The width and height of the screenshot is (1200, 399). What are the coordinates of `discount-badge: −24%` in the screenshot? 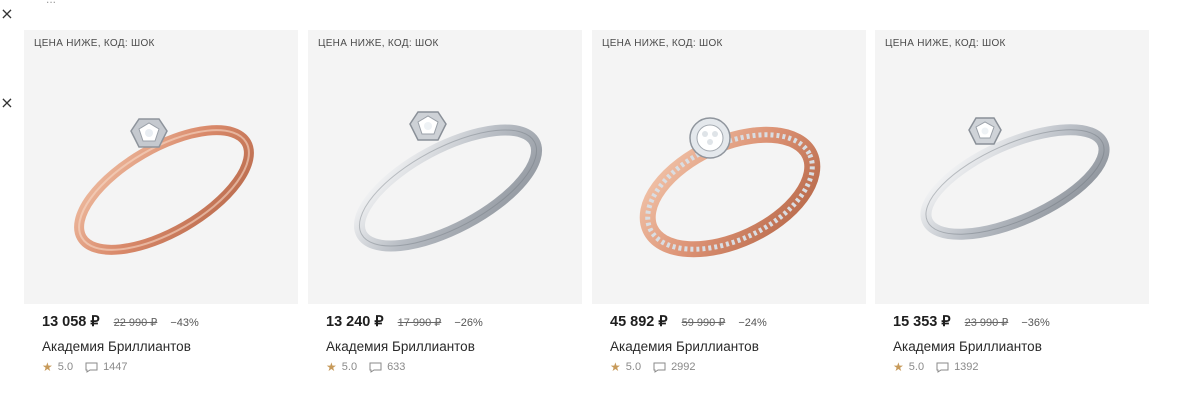 It's located at (752, 323).